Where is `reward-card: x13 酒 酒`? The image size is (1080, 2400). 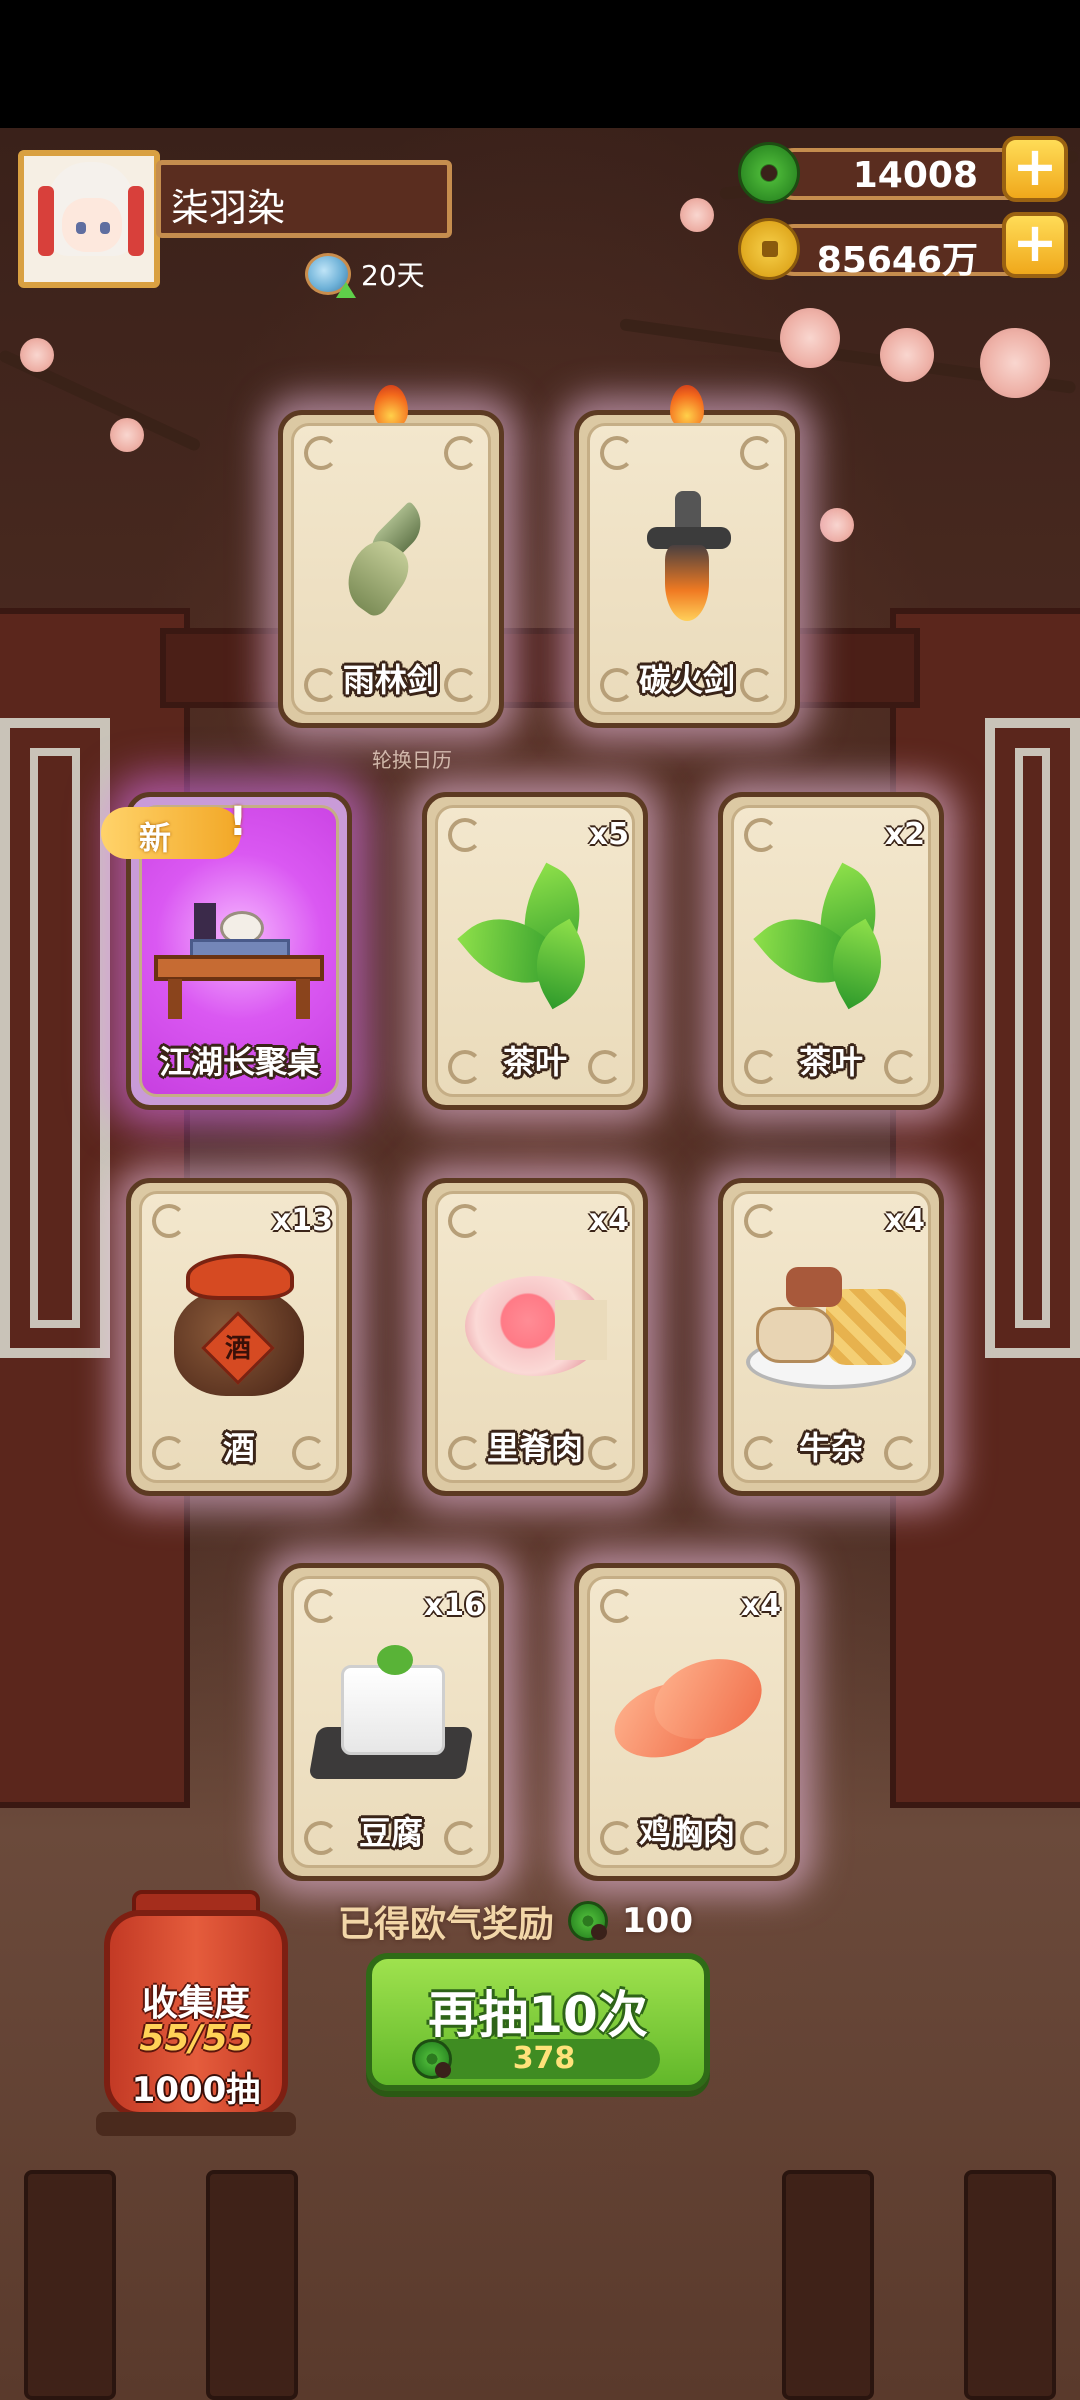
reward-card: x13 酒 酒 is located at coordinates (239, 1337).